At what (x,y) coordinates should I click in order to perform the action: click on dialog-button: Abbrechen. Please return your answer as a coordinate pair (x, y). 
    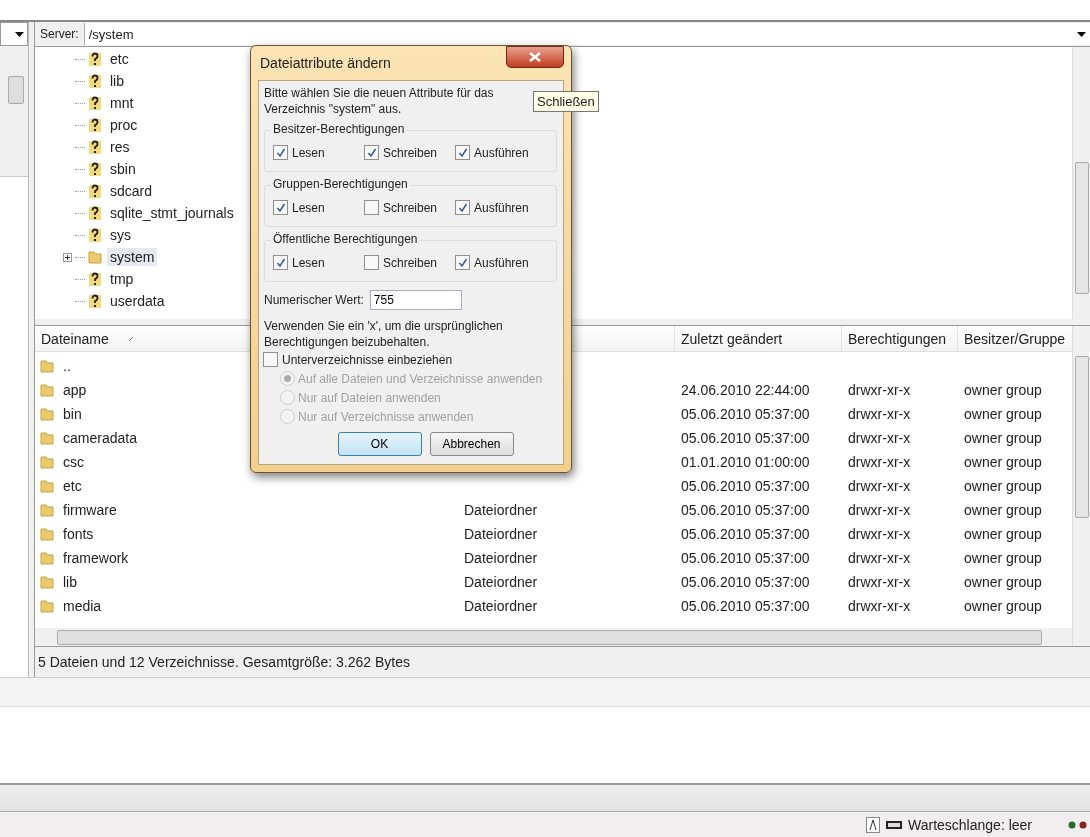
    Looking at the image, I should click on (471, 444).